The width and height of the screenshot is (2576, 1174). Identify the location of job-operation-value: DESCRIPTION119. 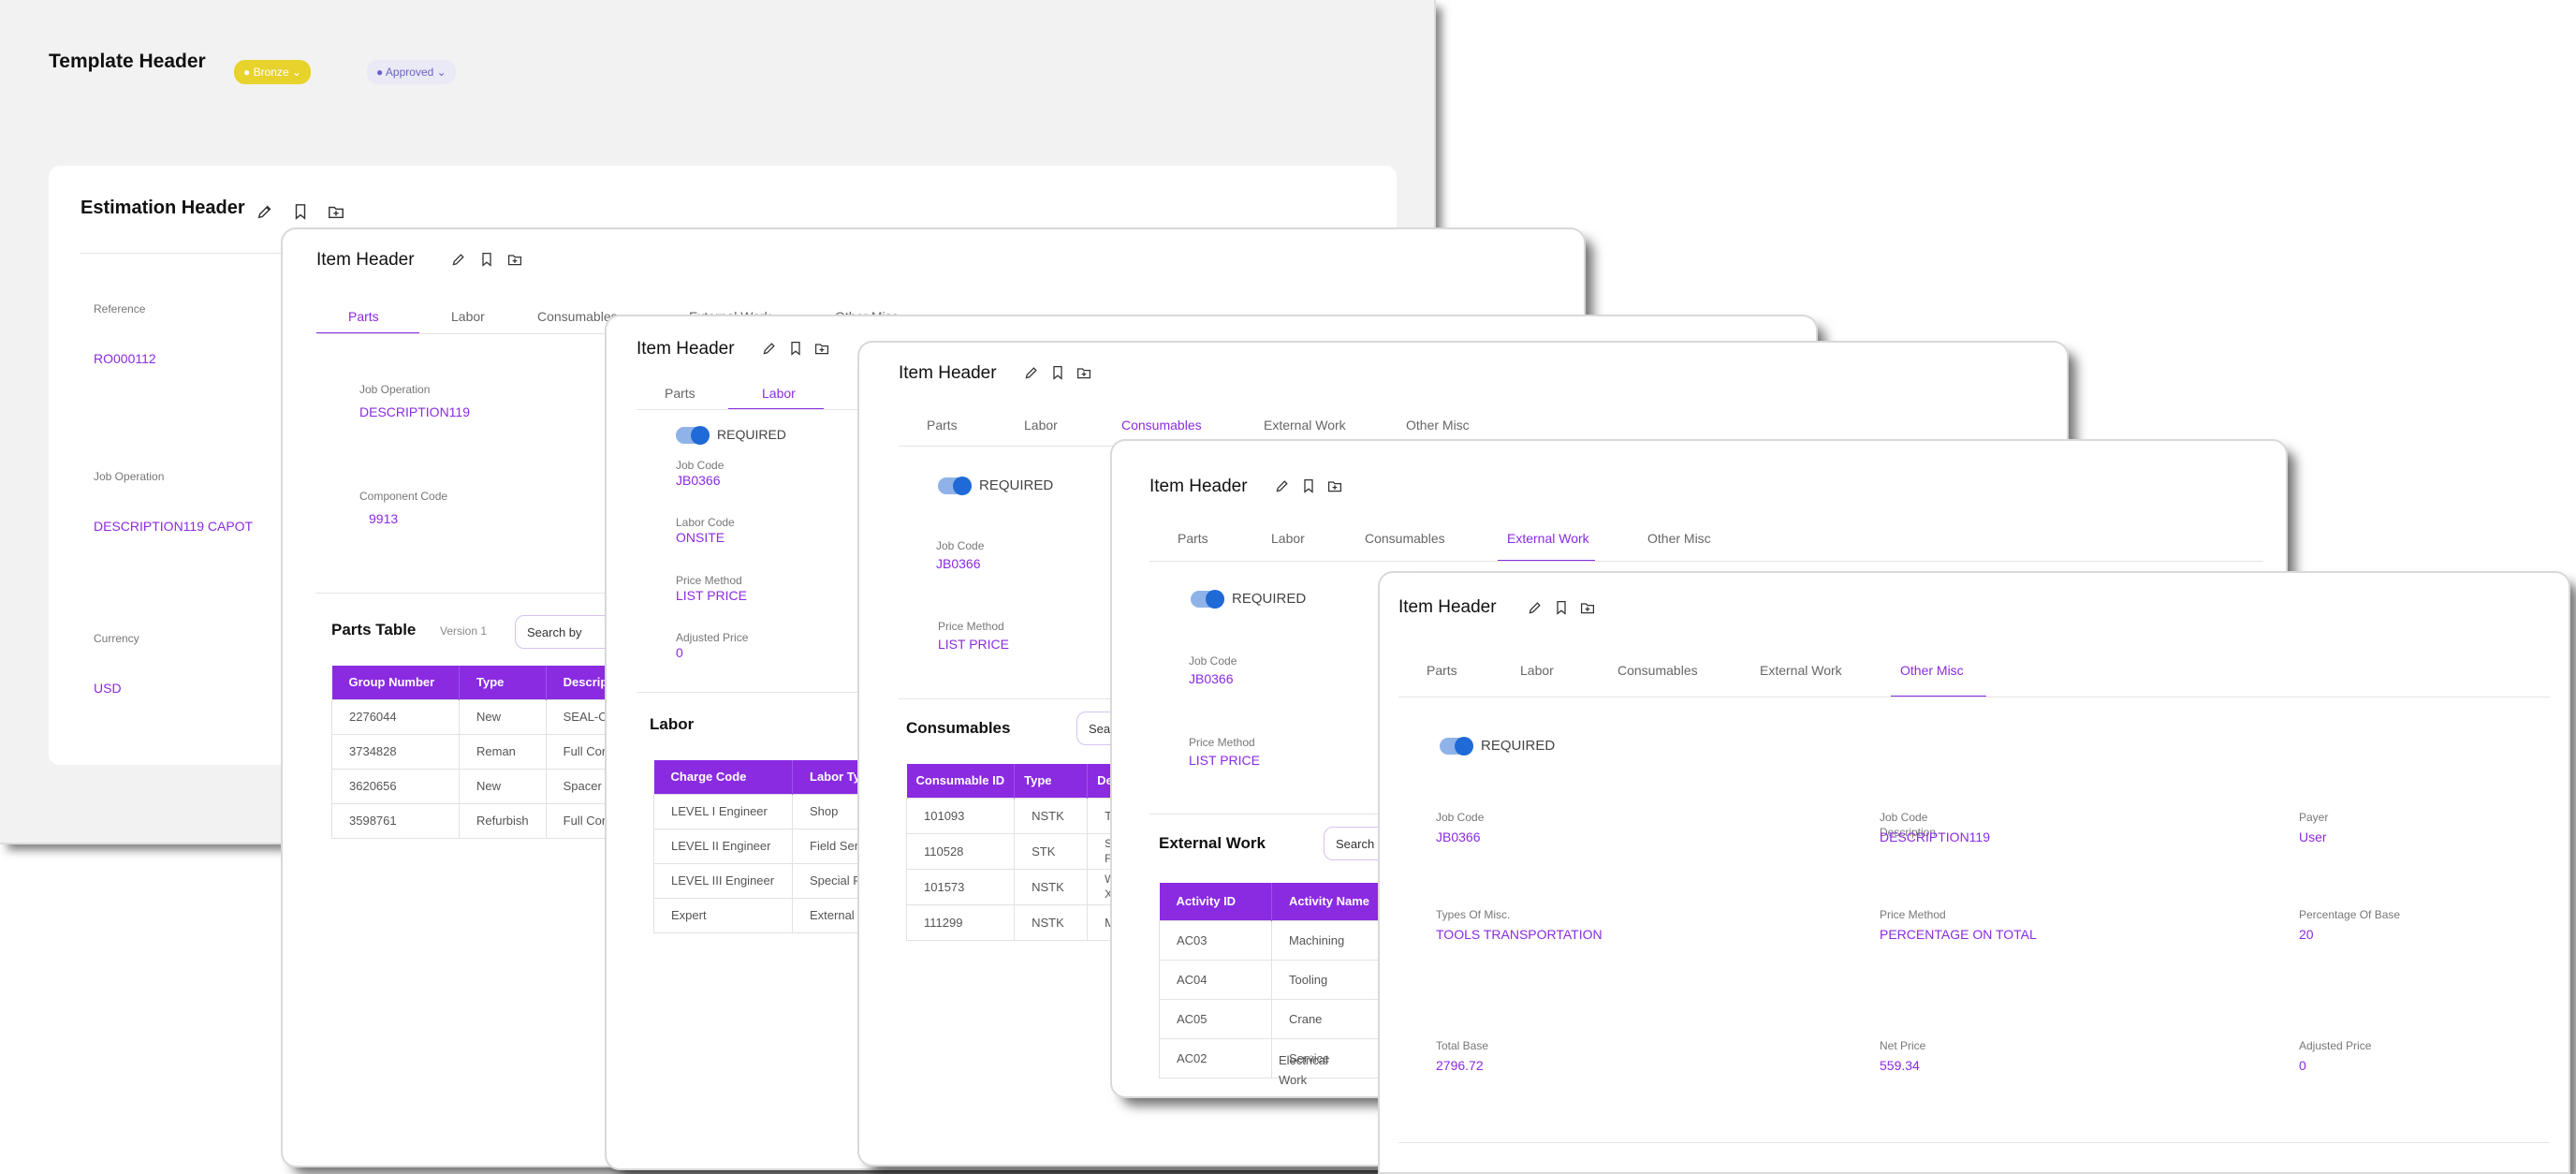
(414, 411).